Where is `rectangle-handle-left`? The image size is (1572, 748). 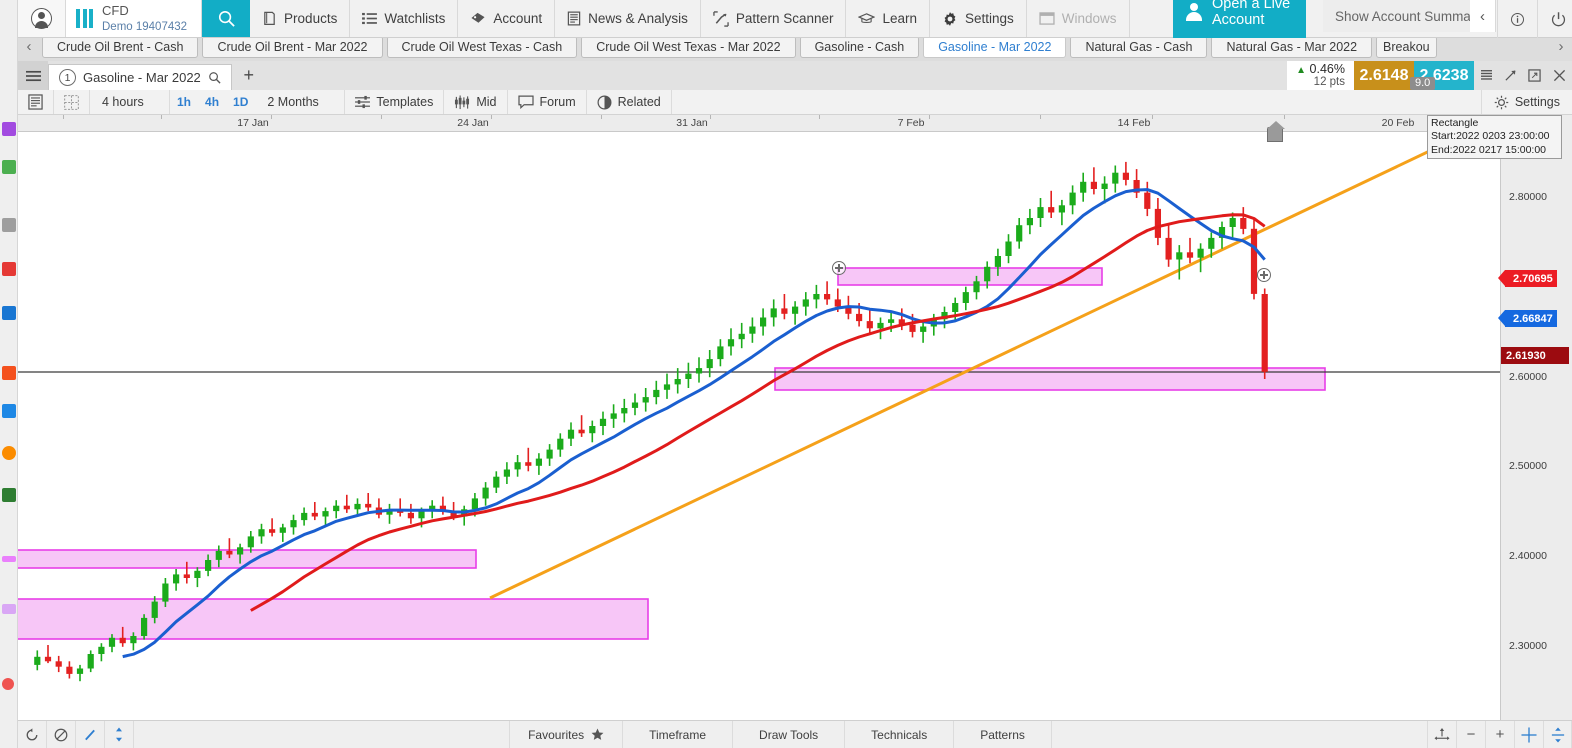 rectangle-handle-left is located at coordinates (839, 268).